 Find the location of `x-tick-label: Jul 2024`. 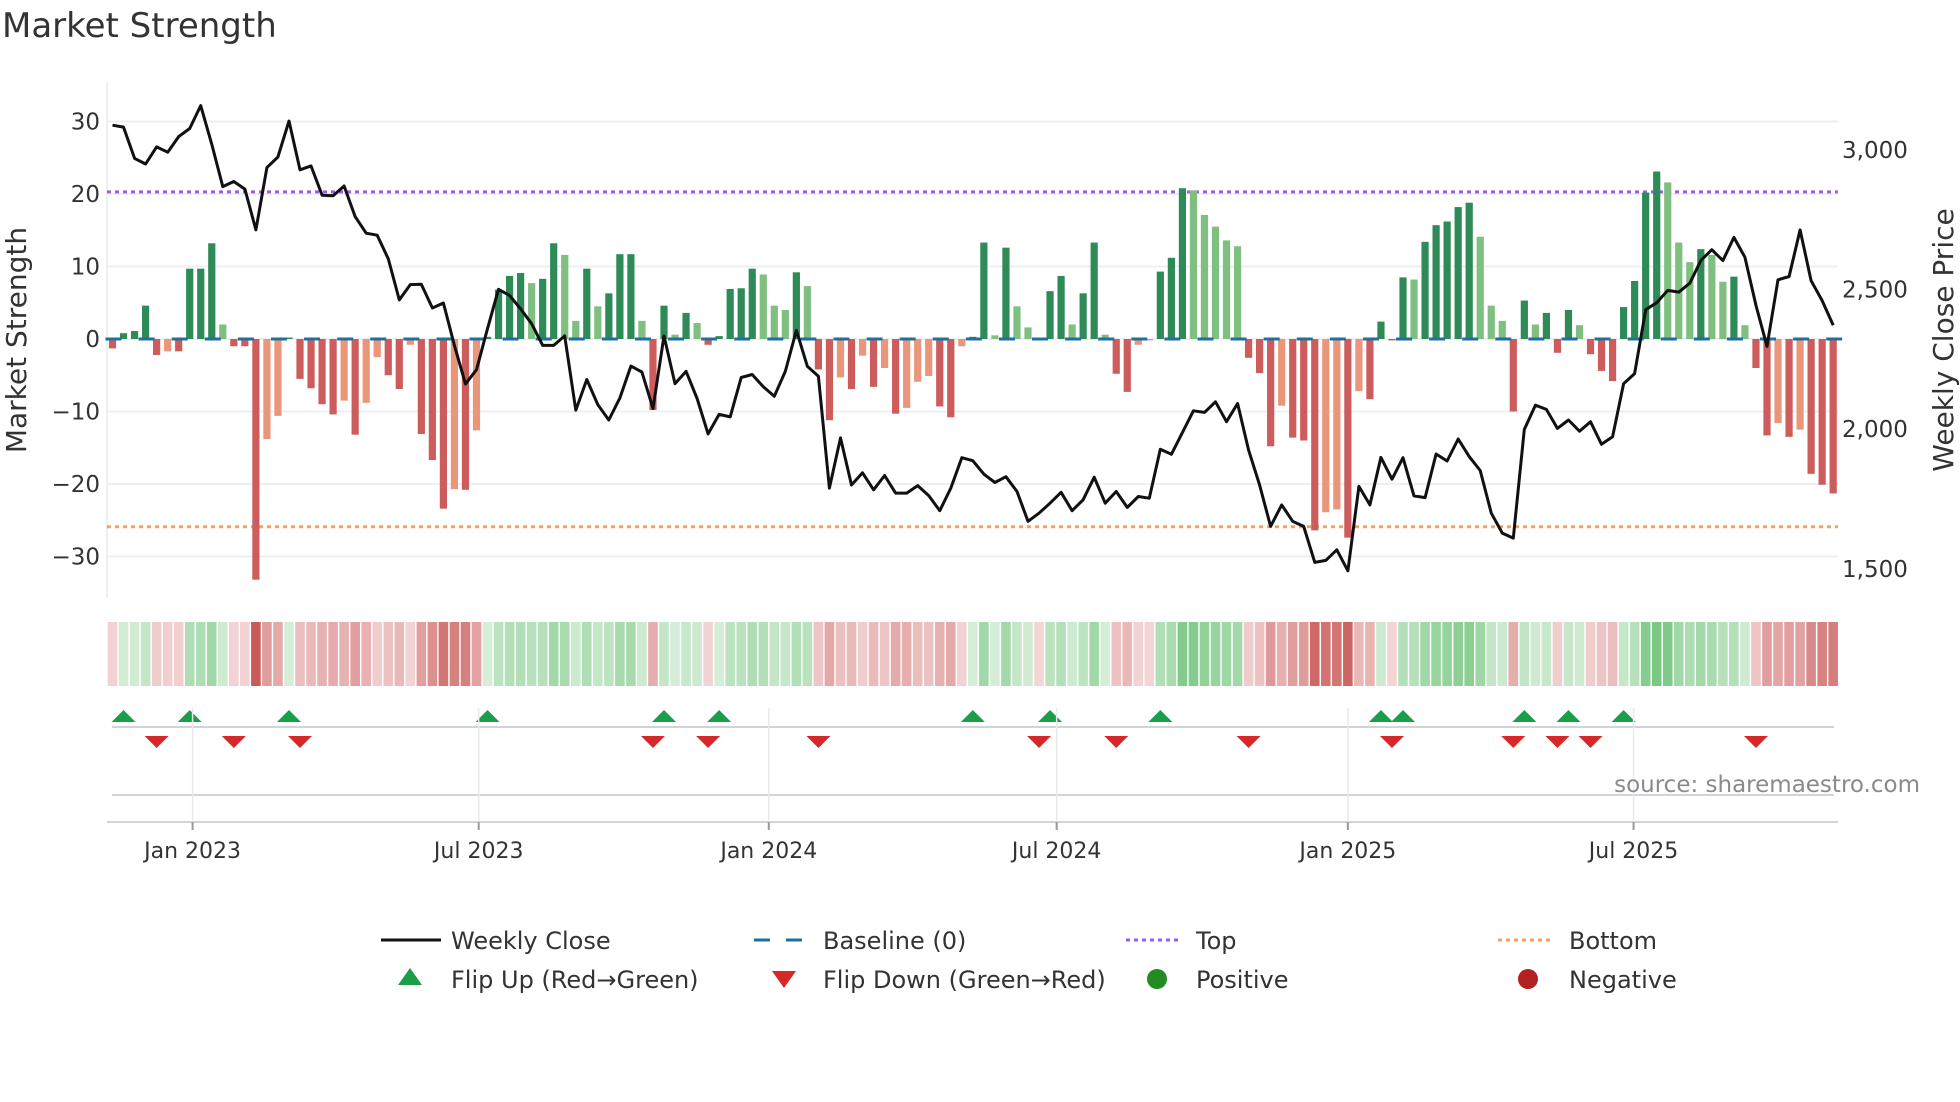

x-tick-label: Jul 2024 is located at coordinates (1056, 851).